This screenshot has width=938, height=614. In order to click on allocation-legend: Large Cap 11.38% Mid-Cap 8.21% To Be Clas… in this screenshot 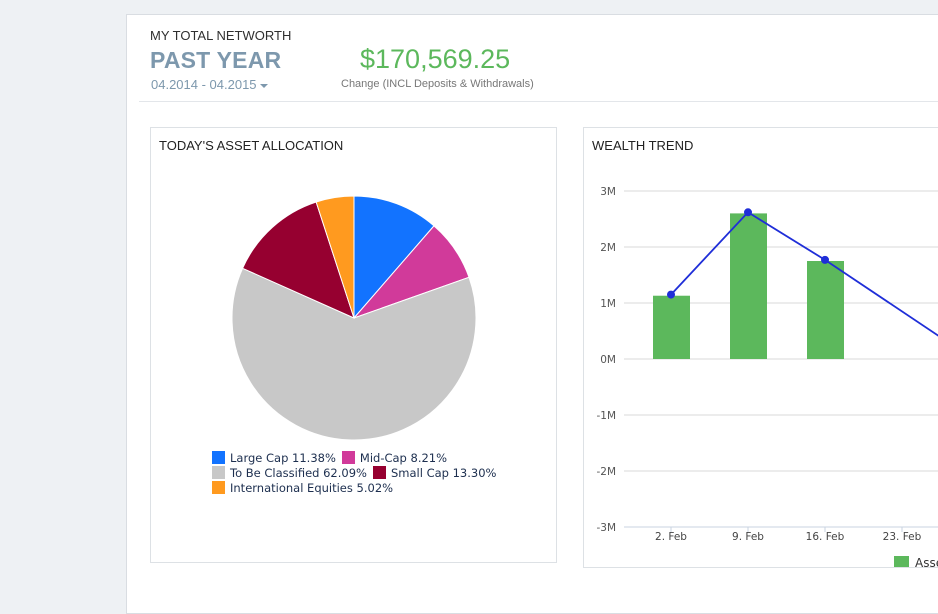, I will do `click(357, 473)`.